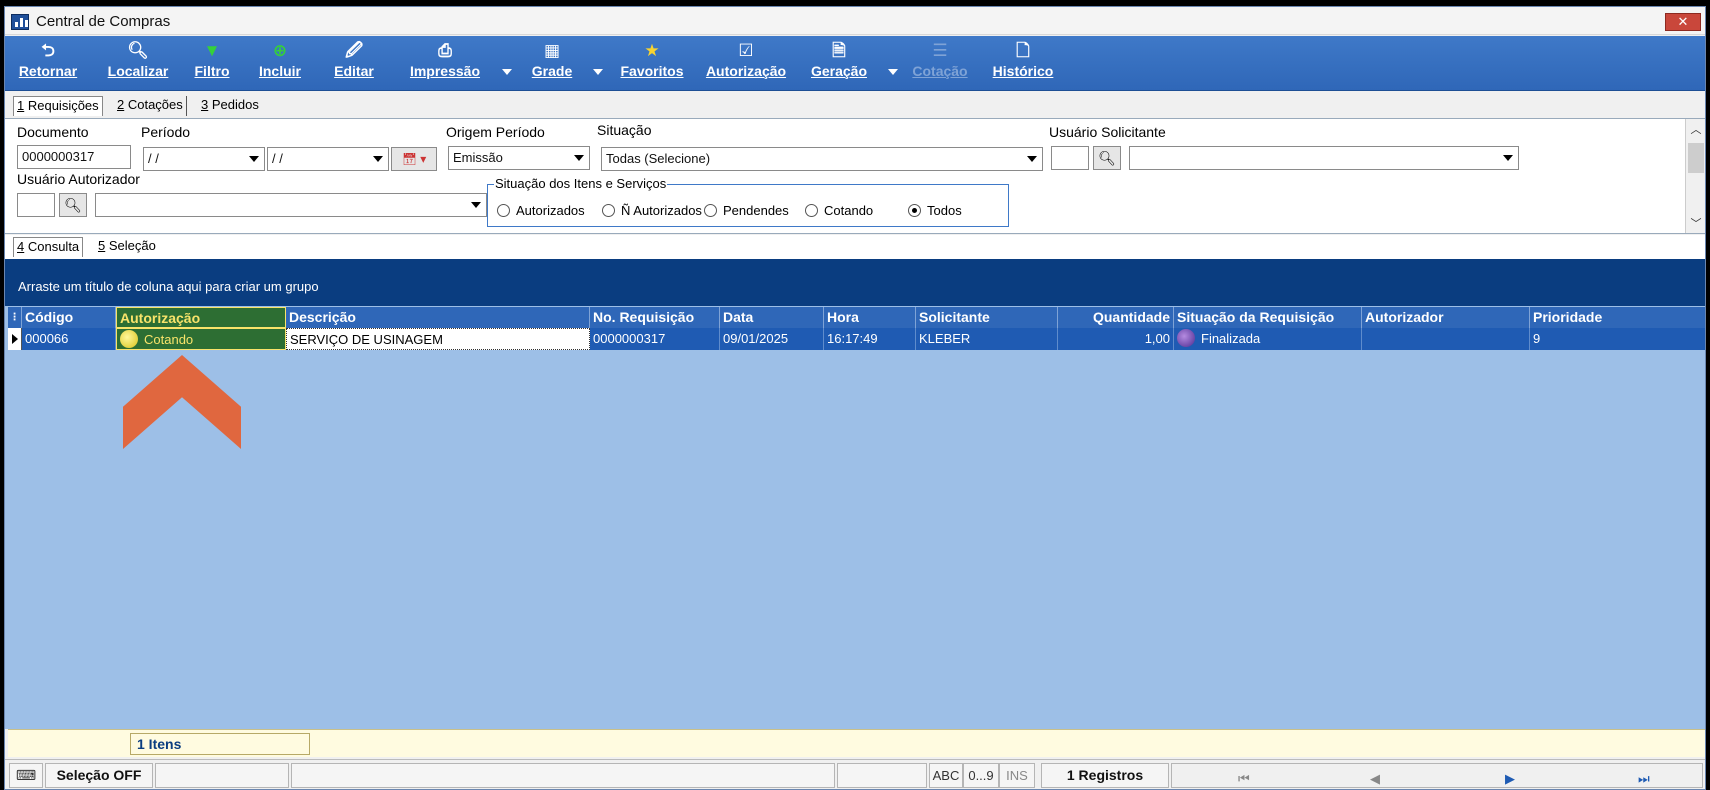  What do you see at coordinates (15, 339) in the screenshot?
I see `row-indicator-icon` at bounding box center [15, 339].